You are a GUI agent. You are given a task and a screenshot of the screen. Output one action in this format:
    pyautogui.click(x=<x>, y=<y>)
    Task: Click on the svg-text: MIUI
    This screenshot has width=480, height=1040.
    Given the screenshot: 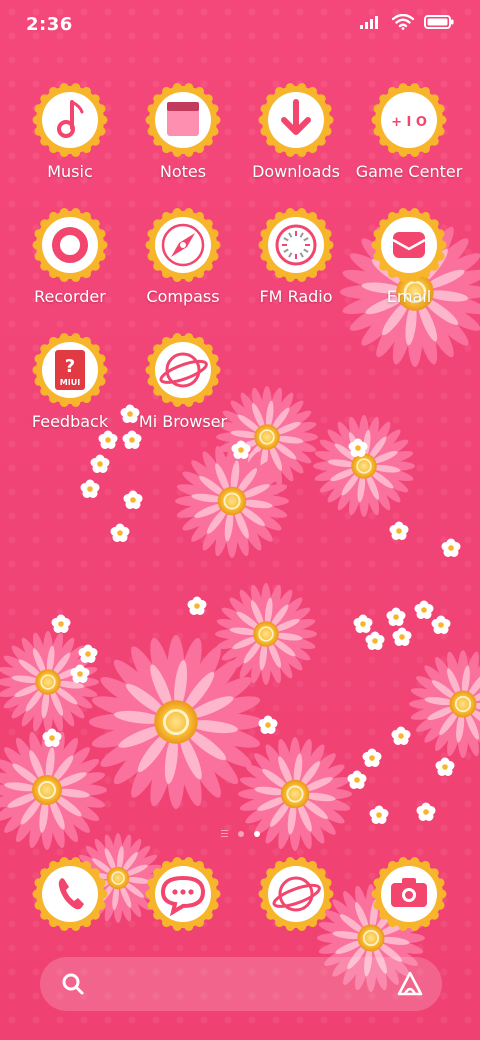 What is the action you would take?
    pyautogui.click(x=70, y=382)
    